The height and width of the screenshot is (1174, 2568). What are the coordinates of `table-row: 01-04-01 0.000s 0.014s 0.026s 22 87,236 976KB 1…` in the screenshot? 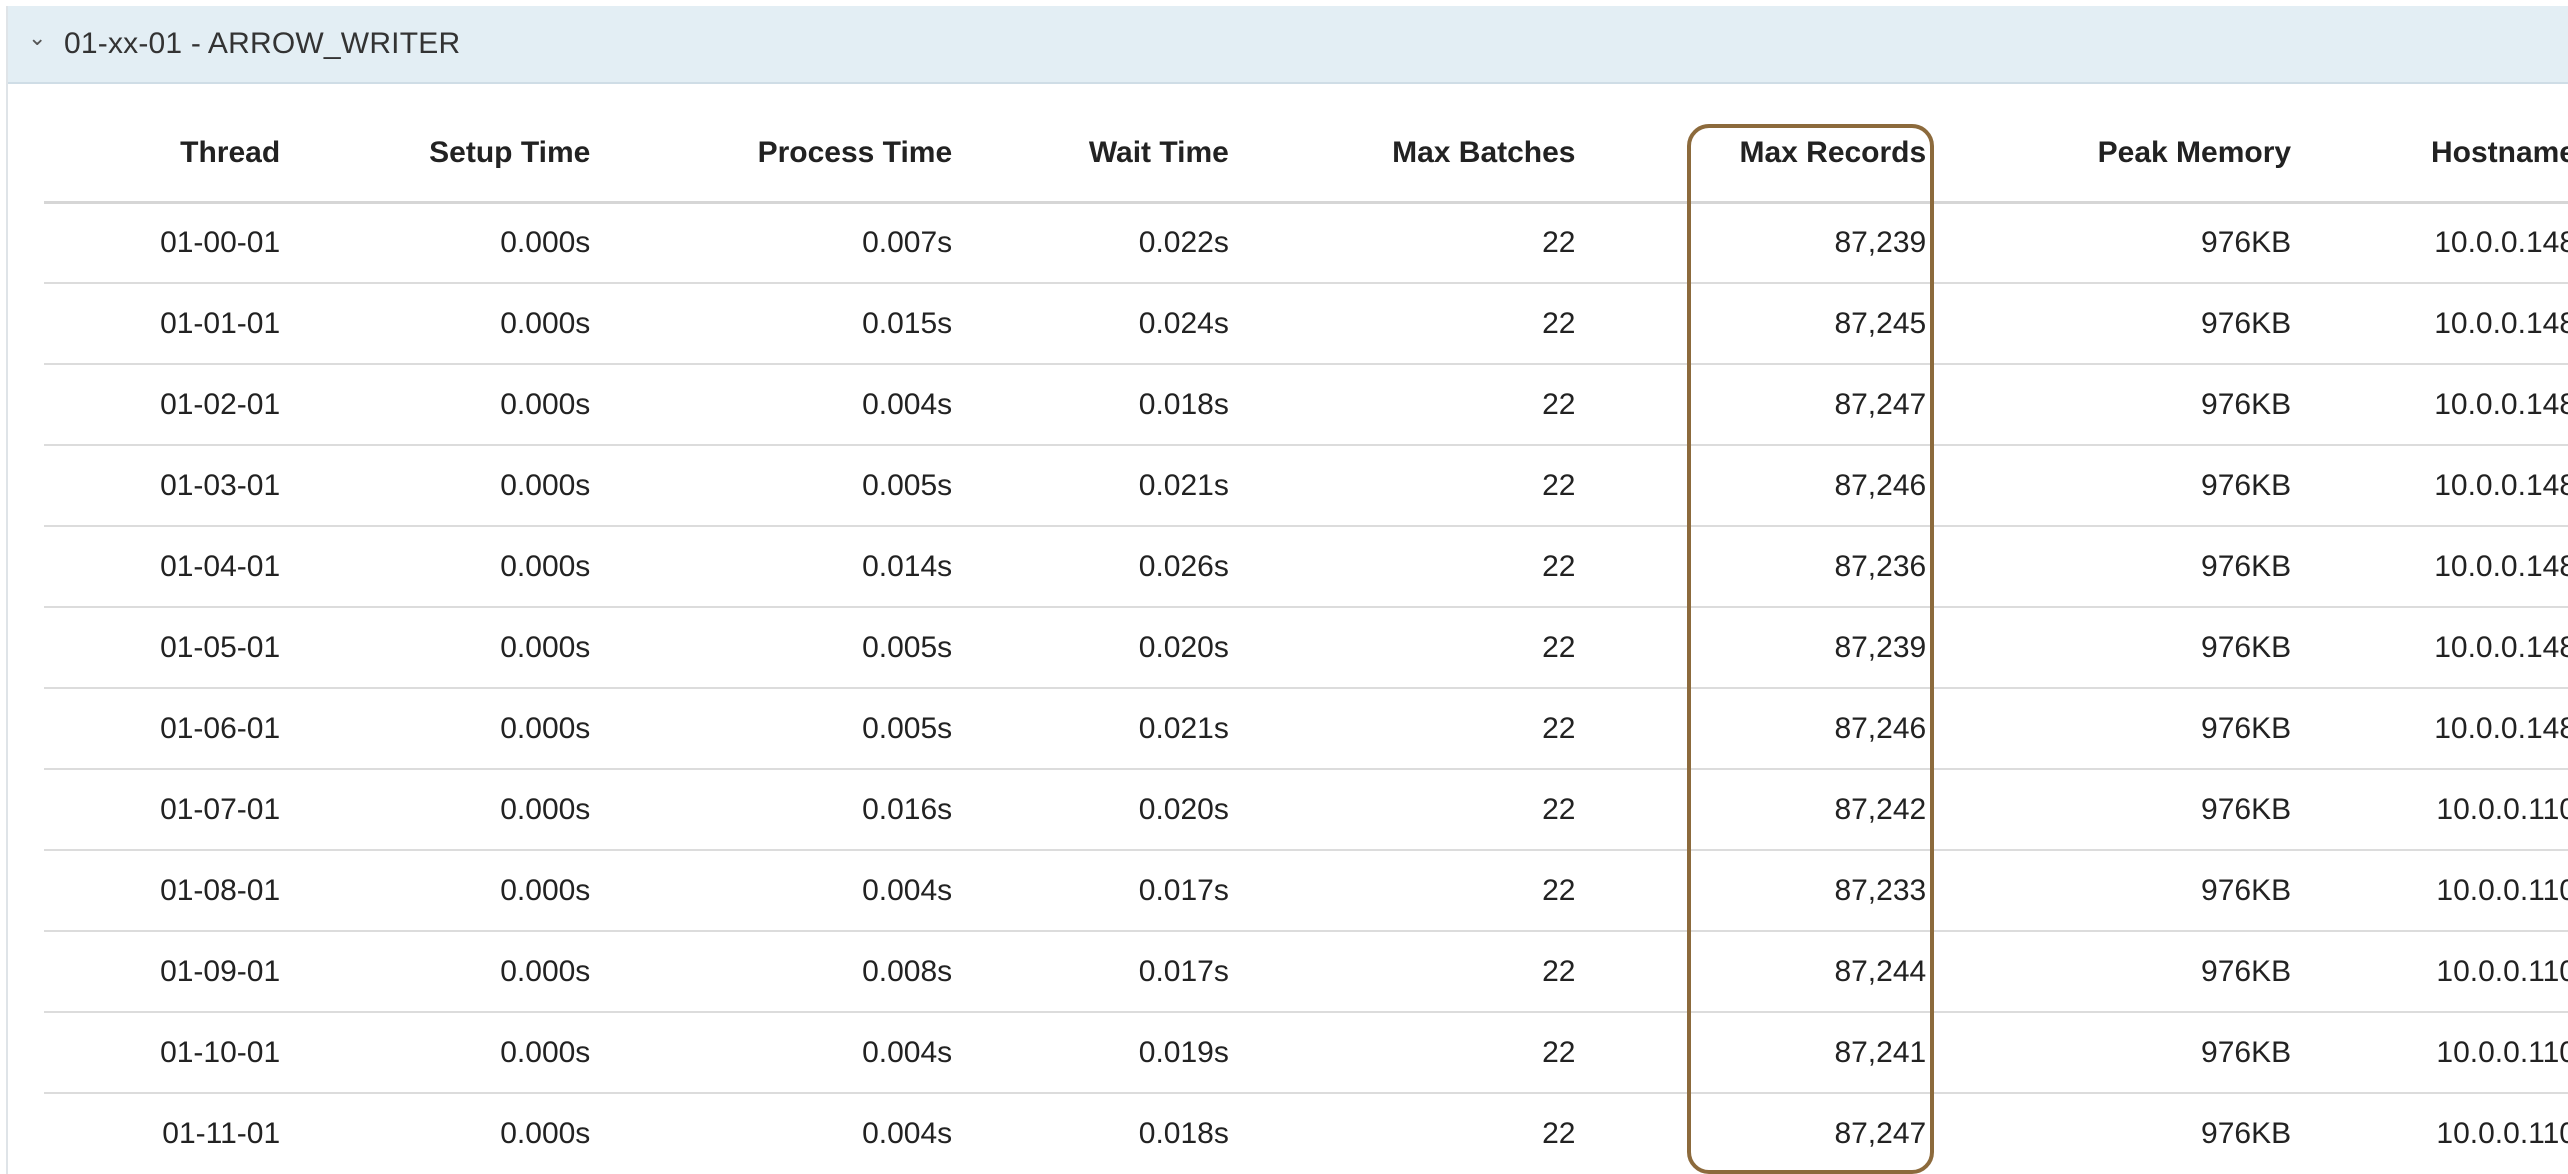 It's located at (1306, 567).